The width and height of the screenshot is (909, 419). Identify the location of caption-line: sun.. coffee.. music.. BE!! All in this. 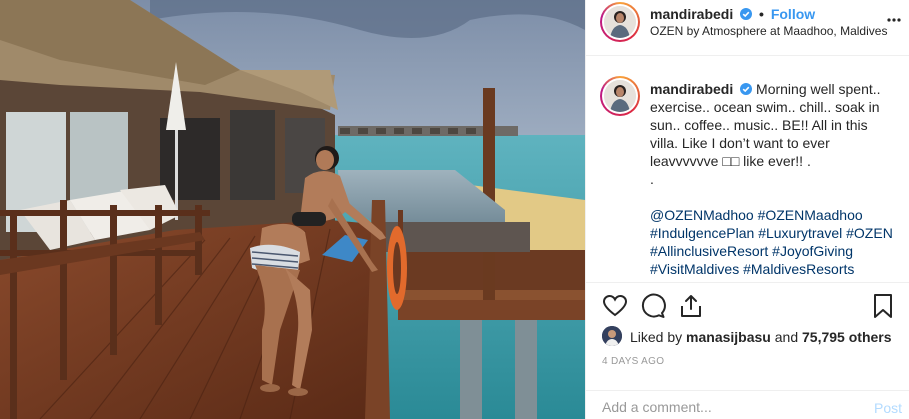
(759, 125).